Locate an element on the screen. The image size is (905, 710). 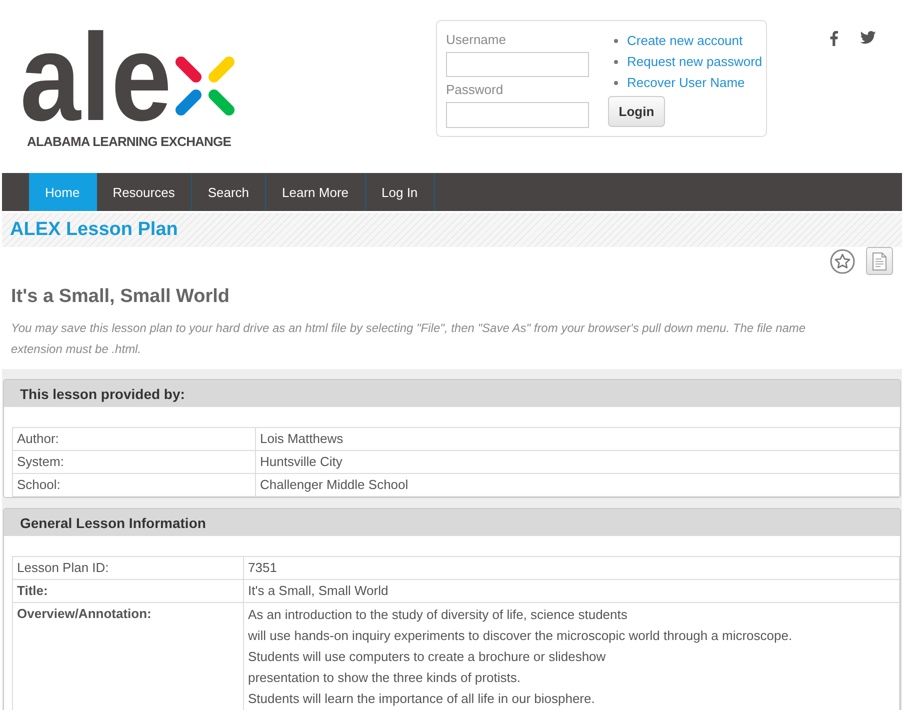
login-button: Login is located at coordinates (636, 111).